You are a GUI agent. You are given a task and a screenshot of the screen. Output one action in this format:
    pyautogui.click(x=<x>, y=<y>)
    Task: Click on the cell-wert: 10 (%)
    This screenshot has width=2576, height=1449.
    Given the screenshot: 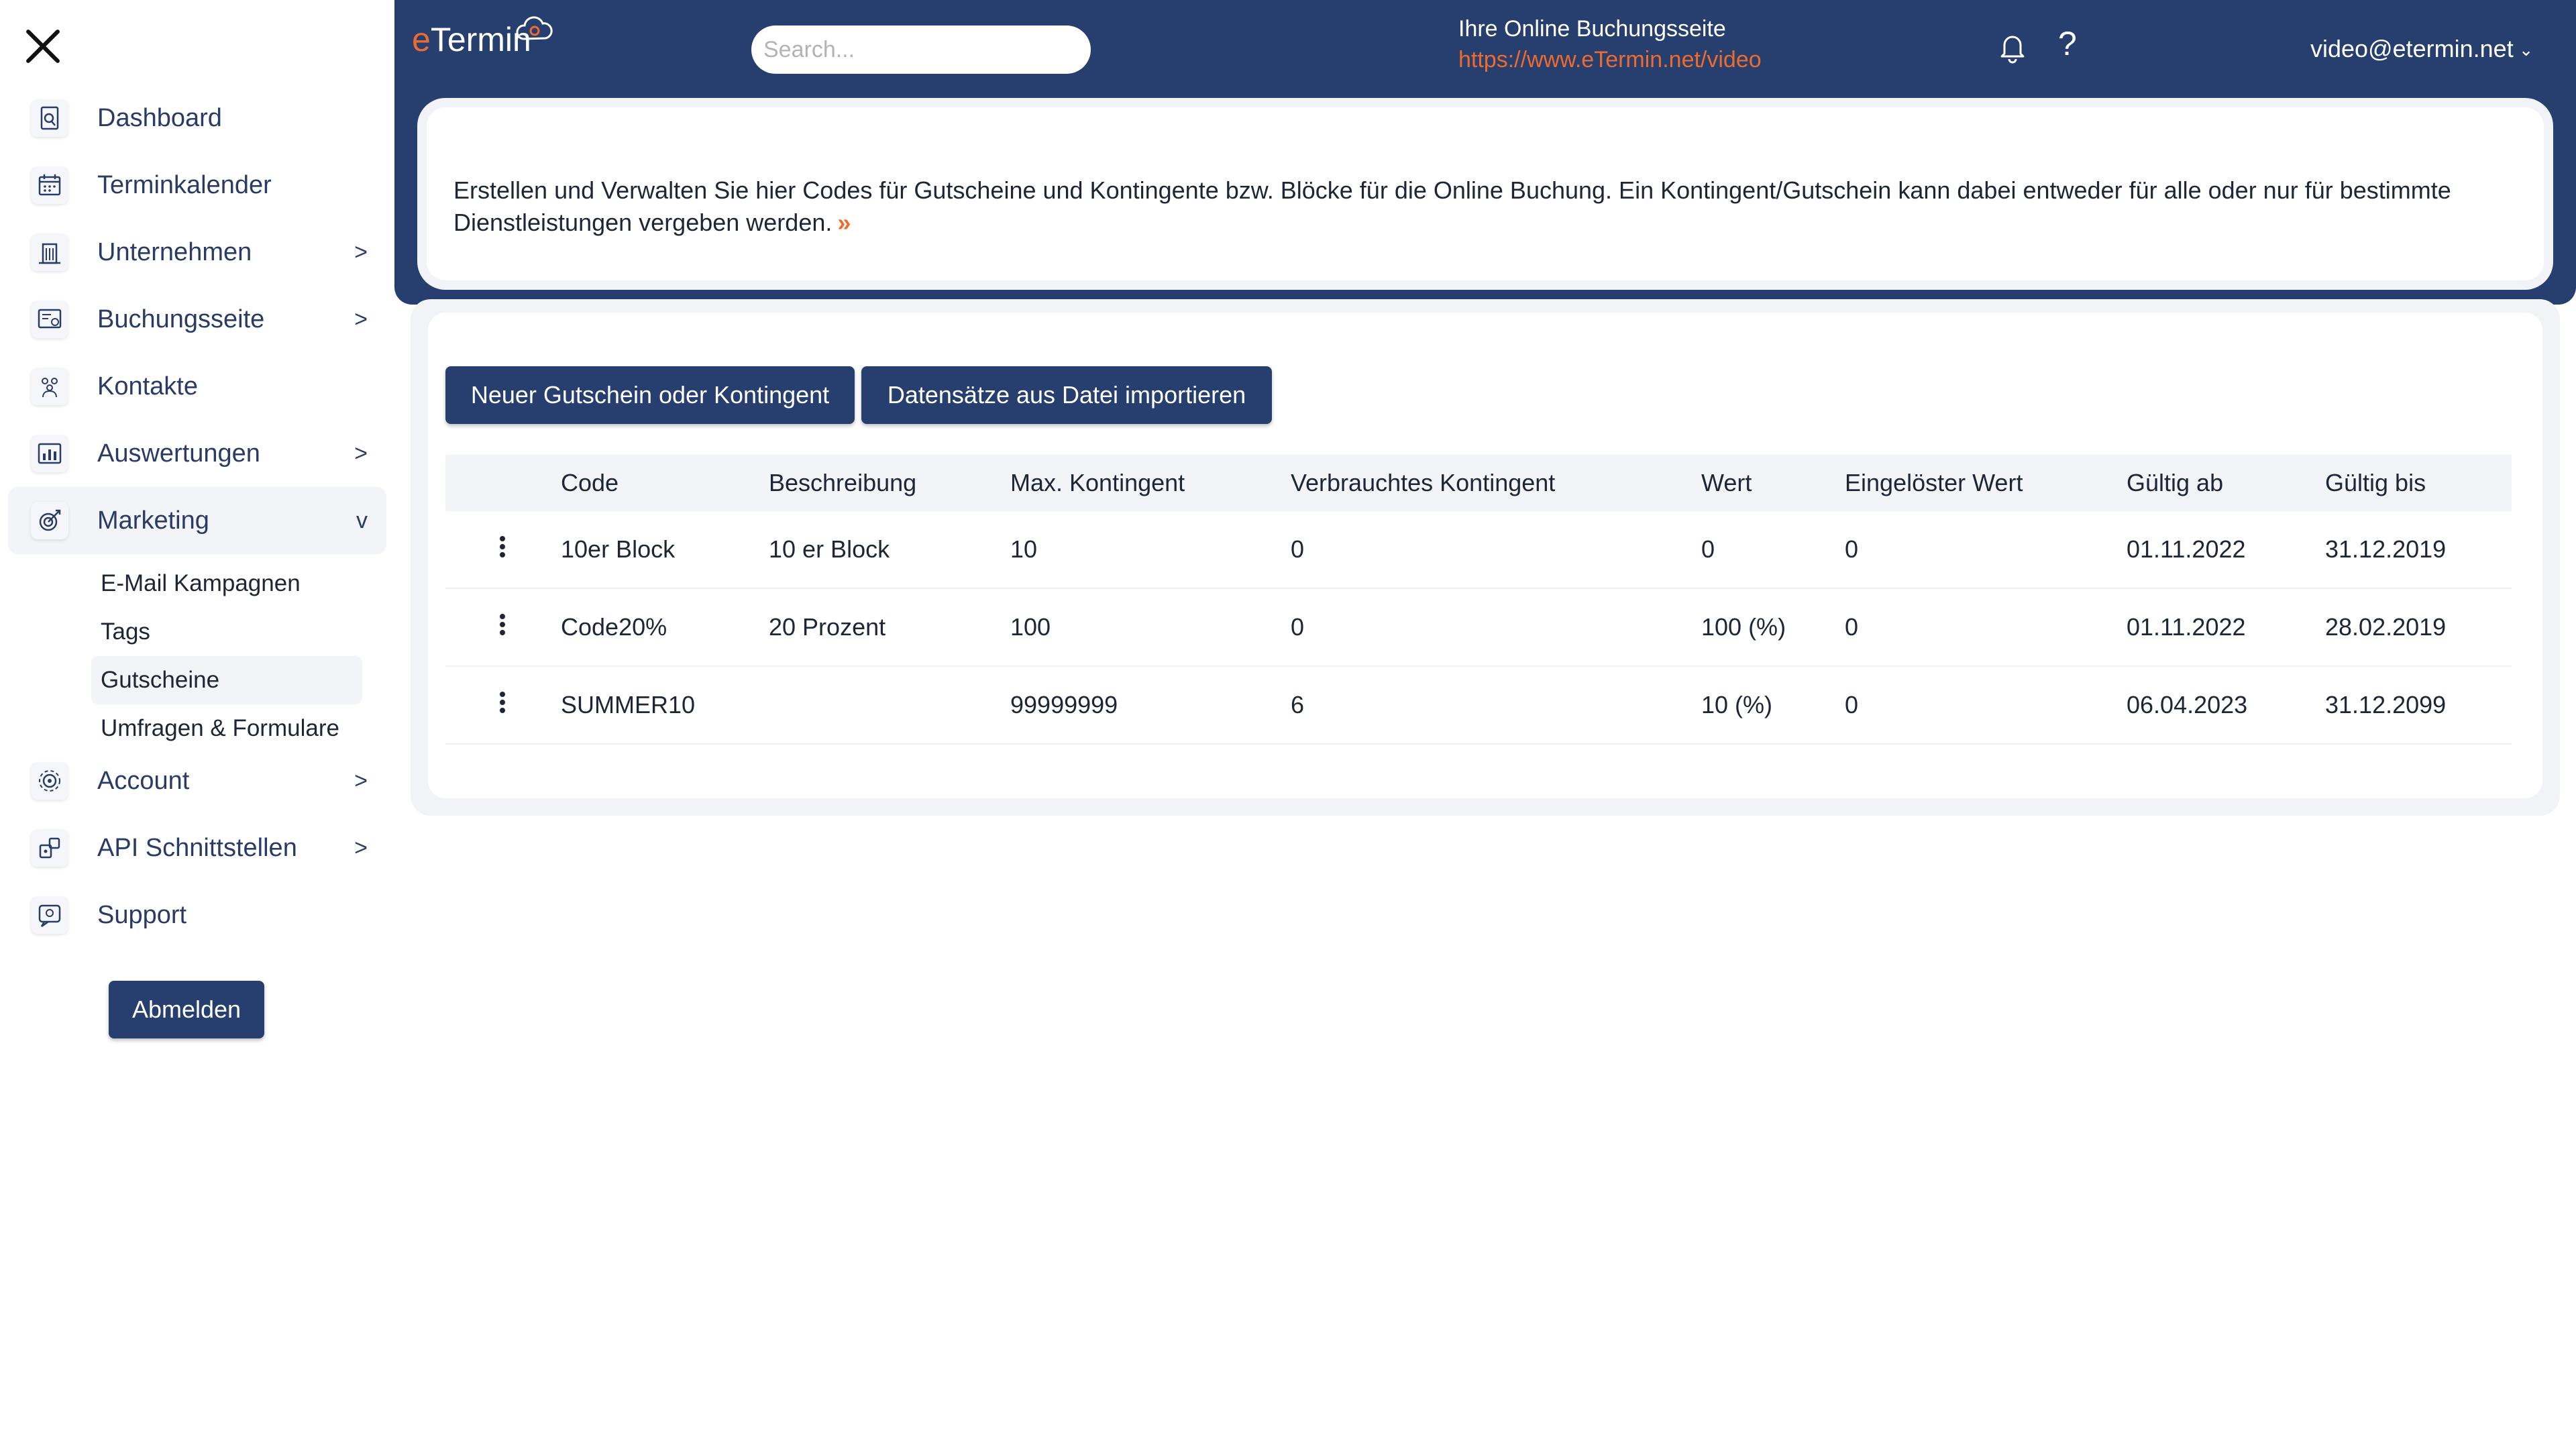 What is the action you would take?
    pyautogui.click(x=1773, y=705)
    